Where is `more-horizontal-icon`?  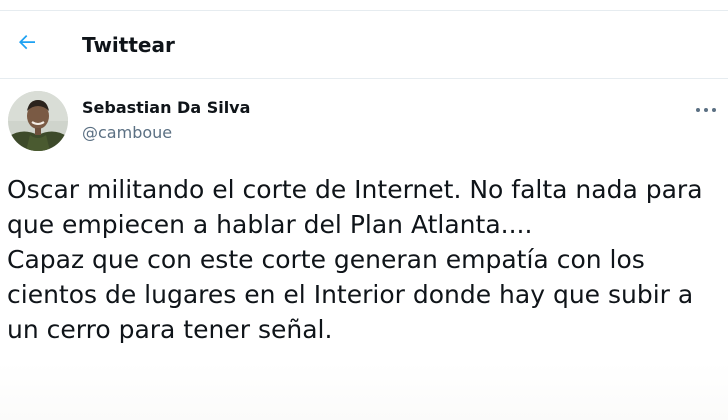
more-horizontal-icon is located at coordinates (706, 108).